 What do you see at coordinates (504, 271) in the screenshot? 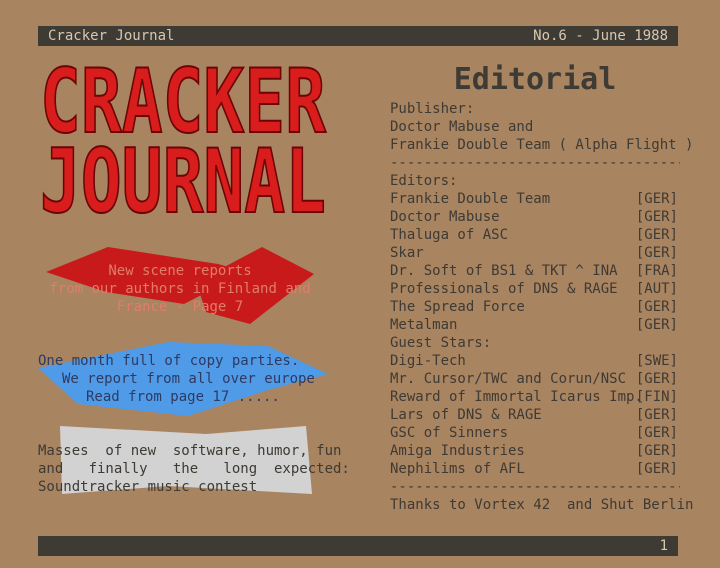
I see `credit-name: Dr. Soft of BS1 & TKT ^ INA` at bounding box center [504, 271].